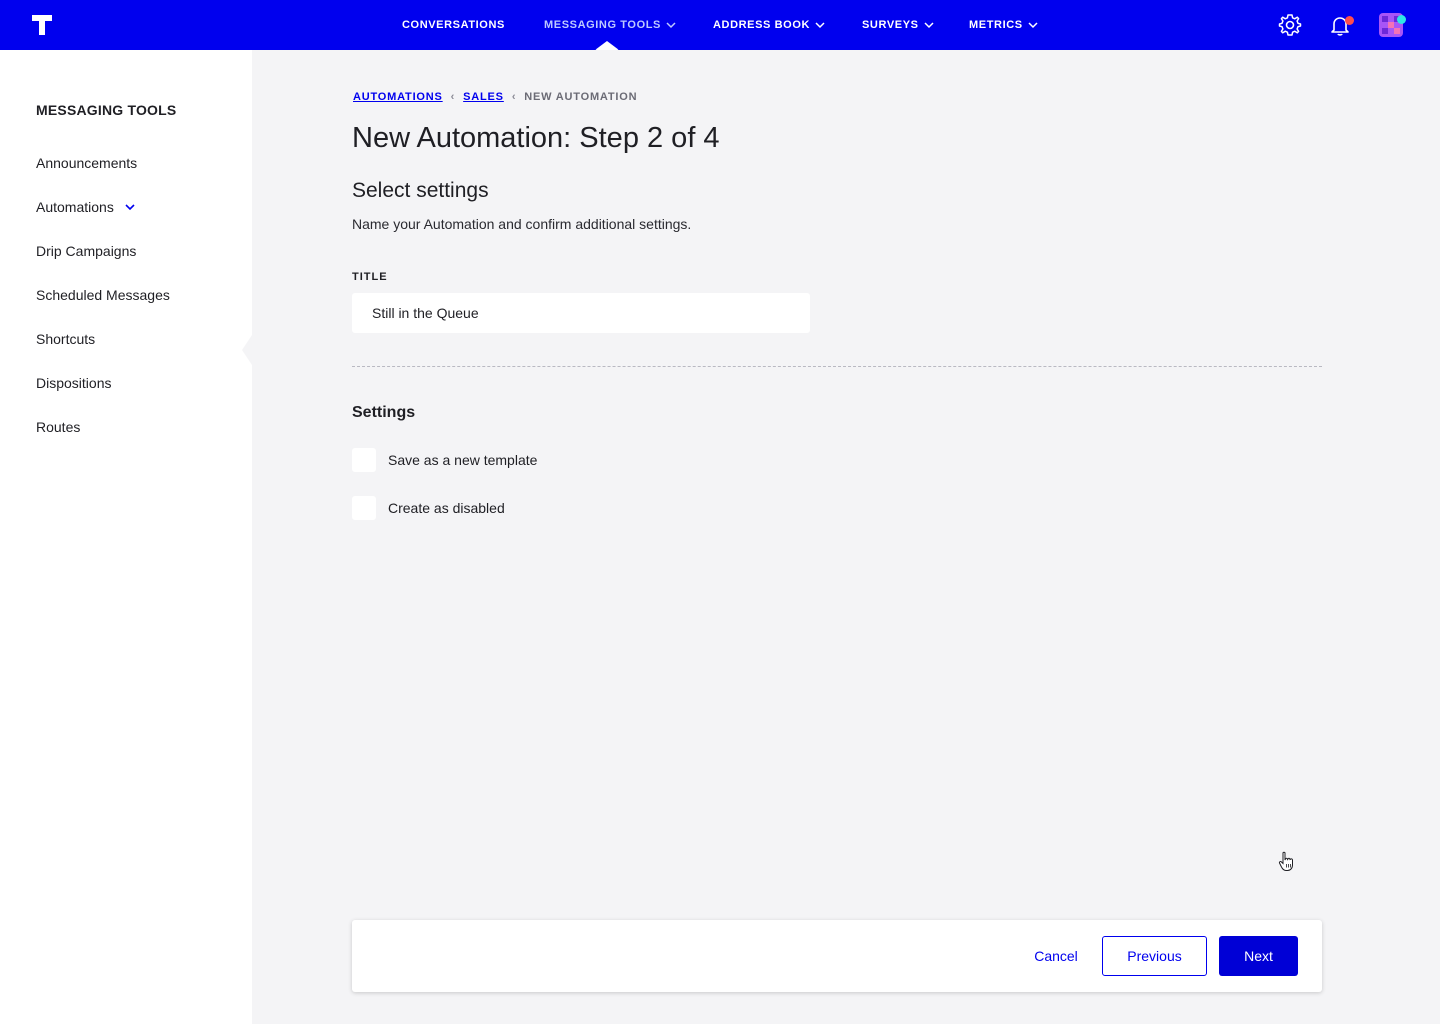 The image size is (1440, 1024). I want to click on save-as-template-option: Save as a new template, so click(444, 460).